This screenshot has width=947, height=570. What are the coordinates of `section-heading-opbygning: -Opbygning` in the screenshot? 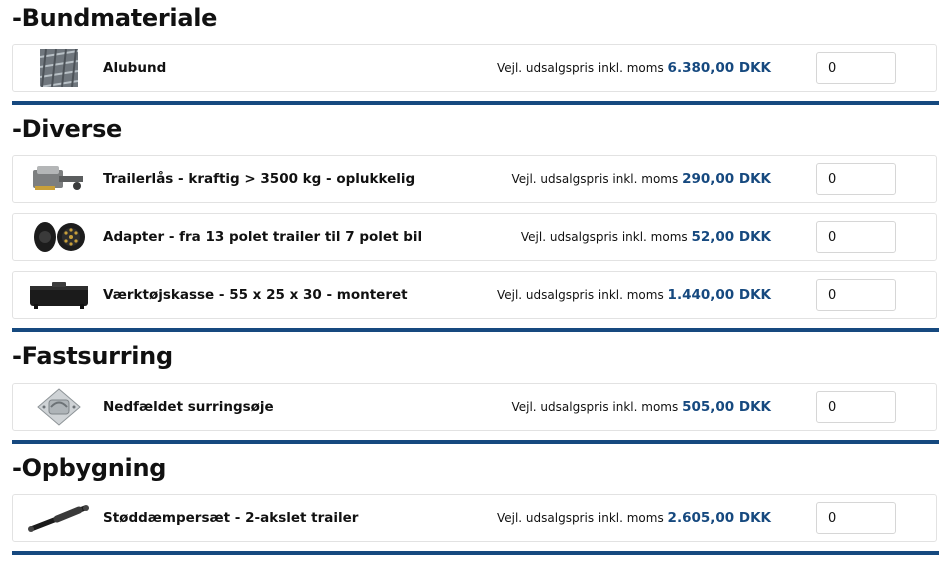 It's located at (89, 468).